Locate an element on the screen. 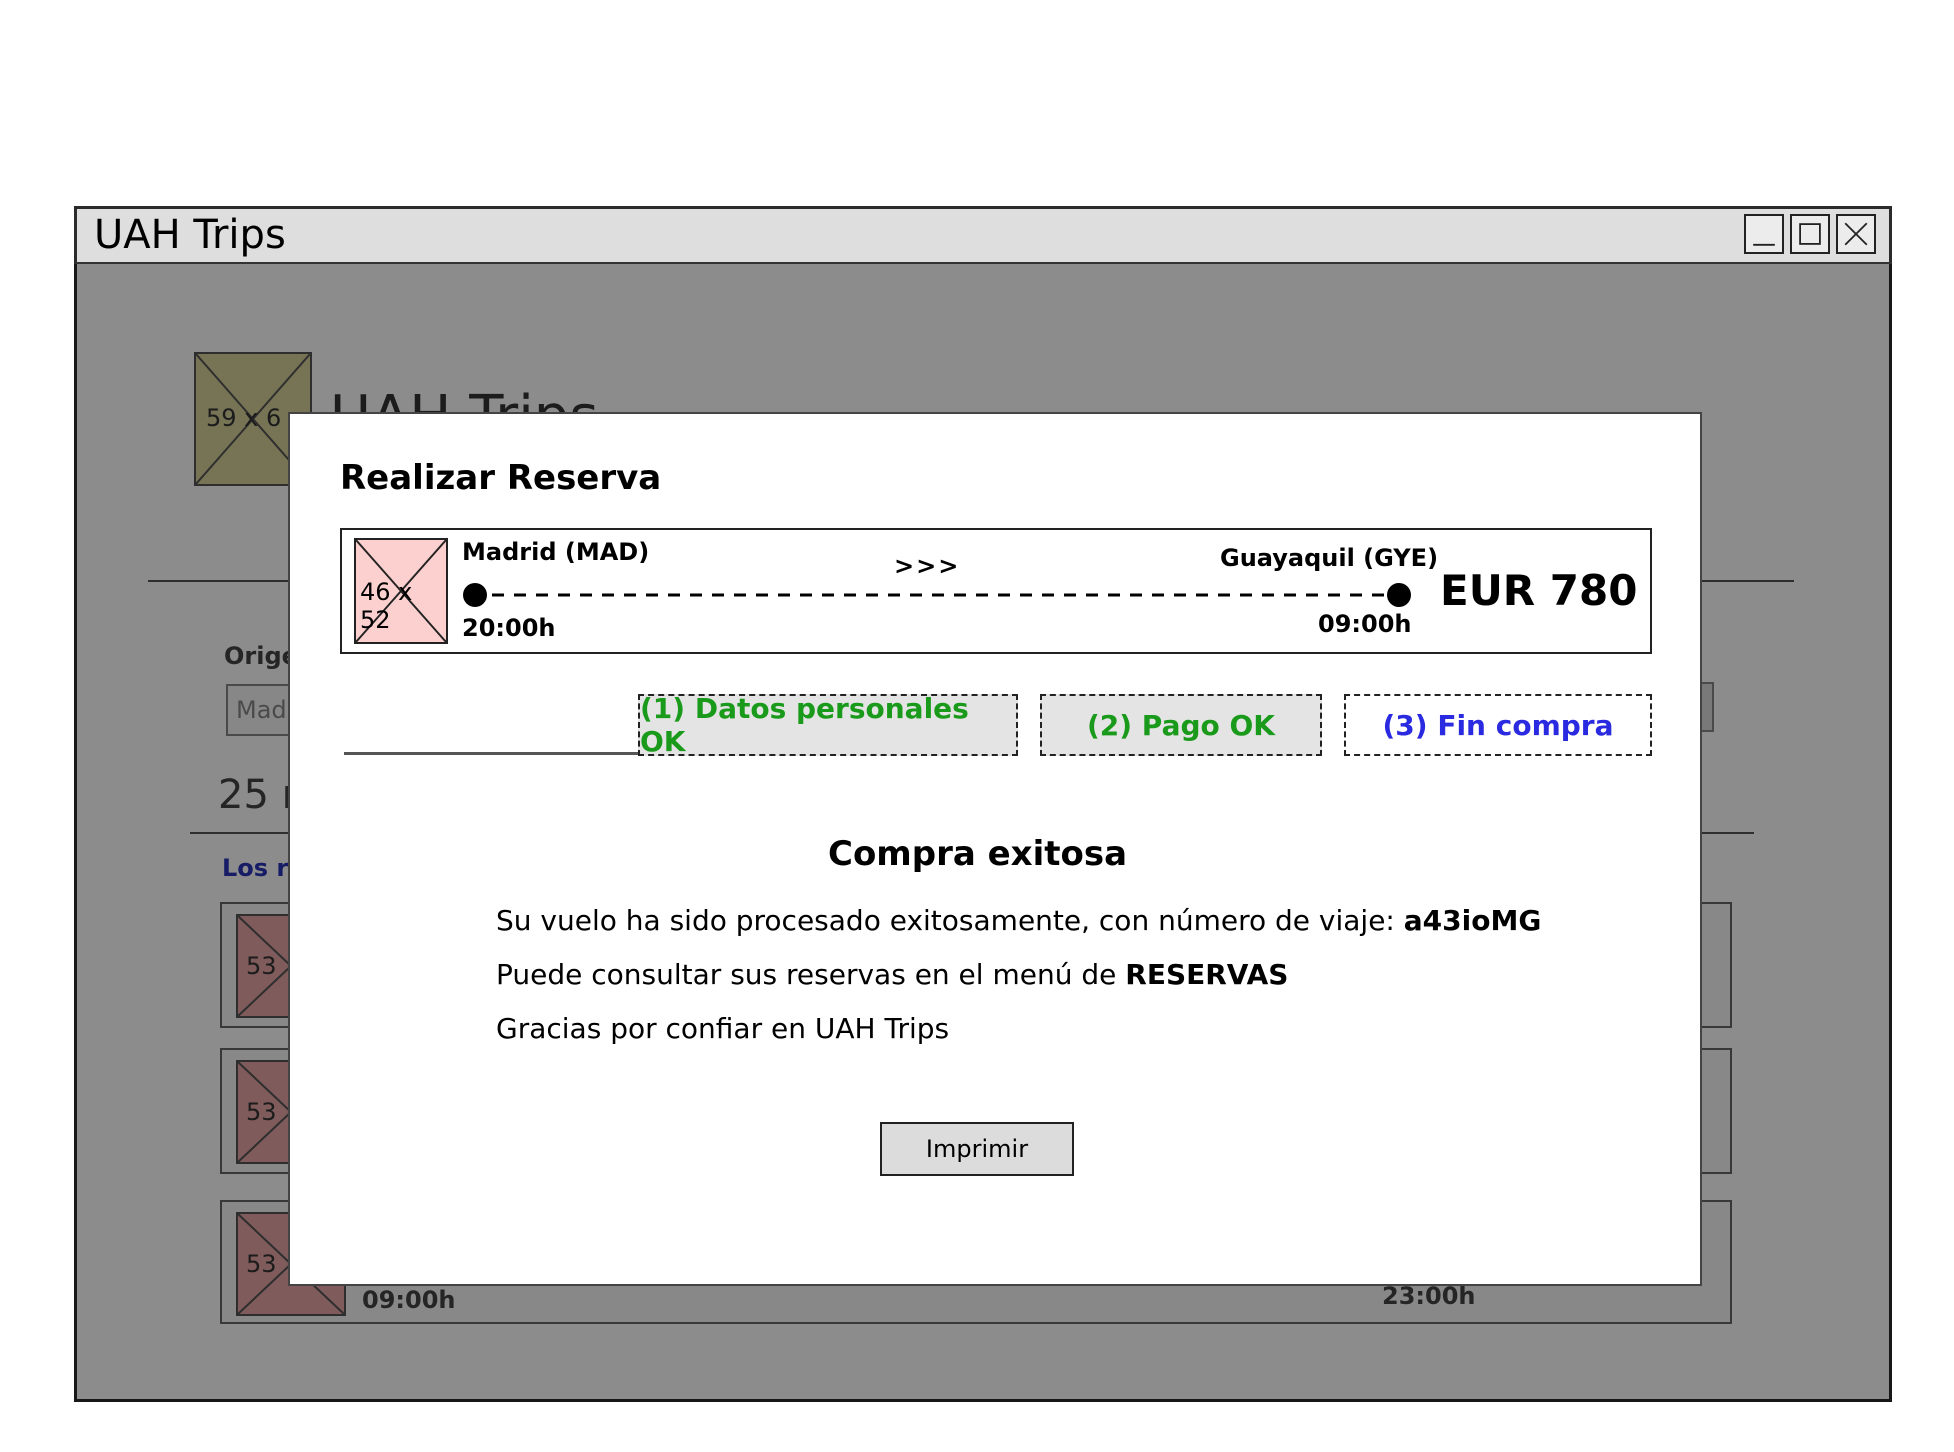 The image size is (1954, 1452). airline-image-placeholder-icon: 46 x 52 is located at coordinates (401, 591).